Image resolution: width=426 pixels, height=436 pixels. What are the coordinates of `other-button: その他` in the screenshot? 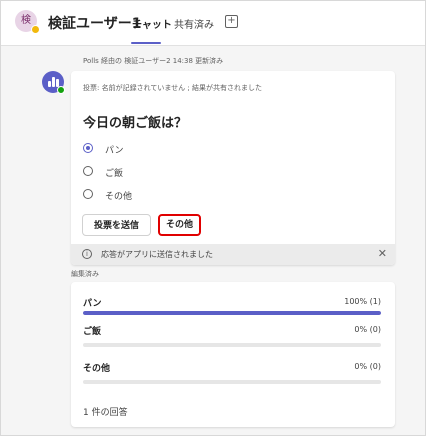 It's located at (179, 225).